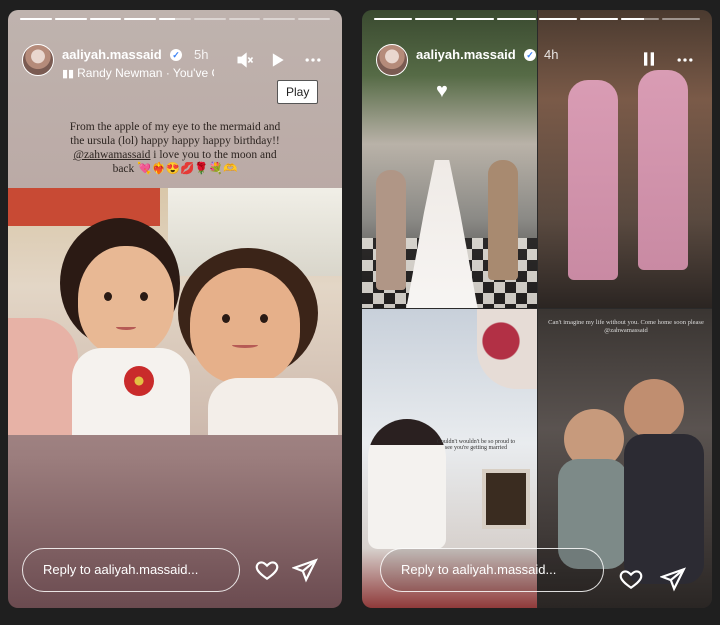  What do you see at coordinates (551, 54) in the screenshot?
I see `post-time: 4h` at bounding box center [551, 54].